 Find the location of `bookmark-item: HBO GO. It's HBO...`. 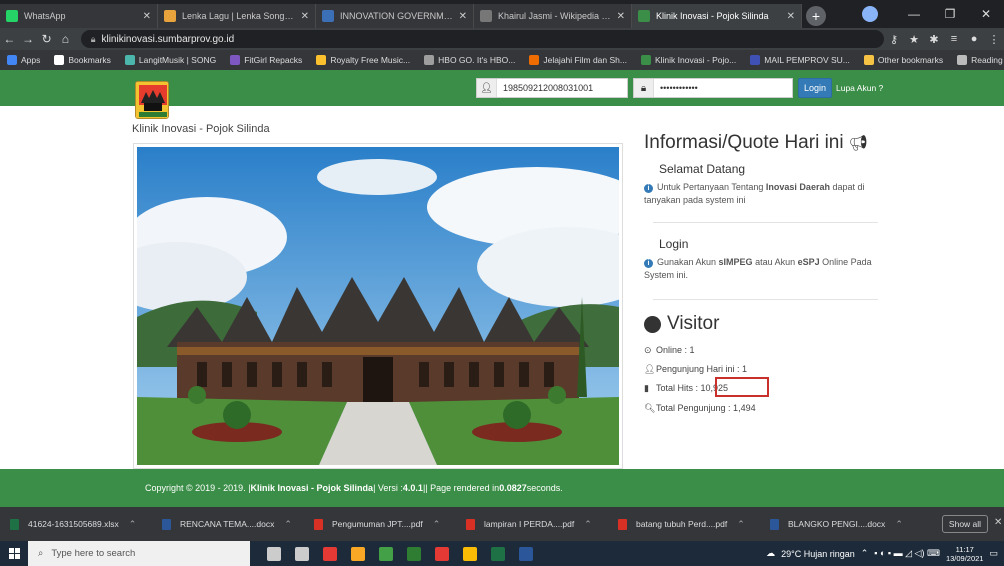

bookmark-item: HBO GO. It's HBO... is located at coordinates (469, 60).